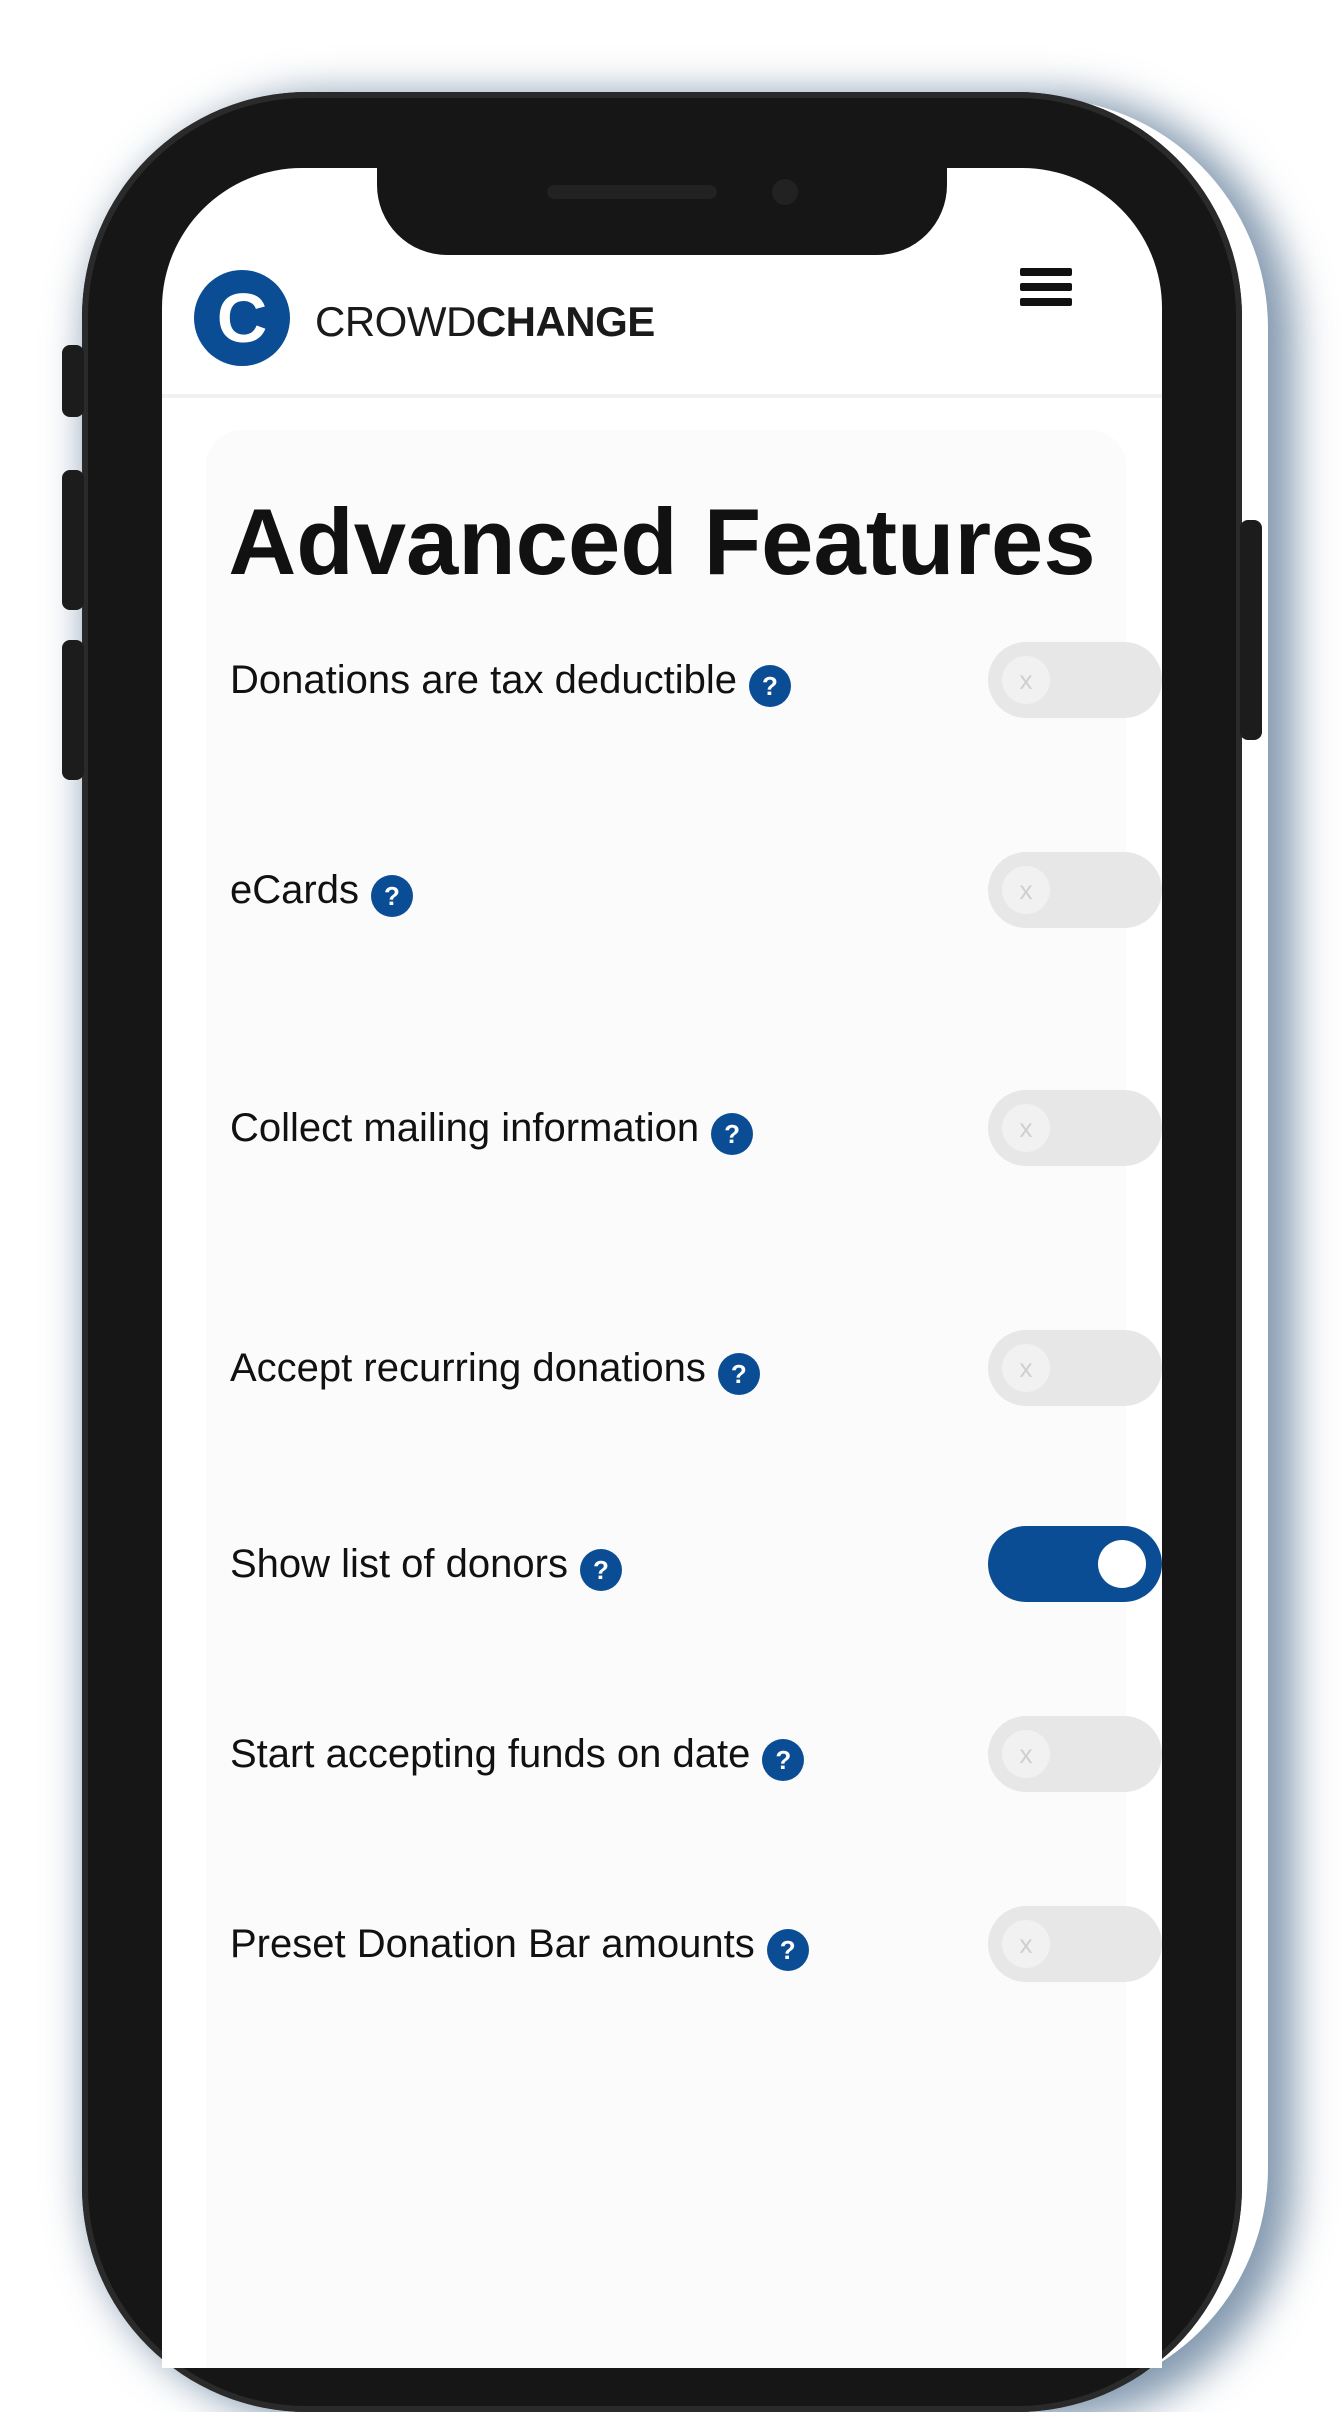 The width and height of the screenshot is (1341, 2412). Describe the element at coordinates (395, 321) in the screenshot. I see `brand-name-light: CROWD` at that location.